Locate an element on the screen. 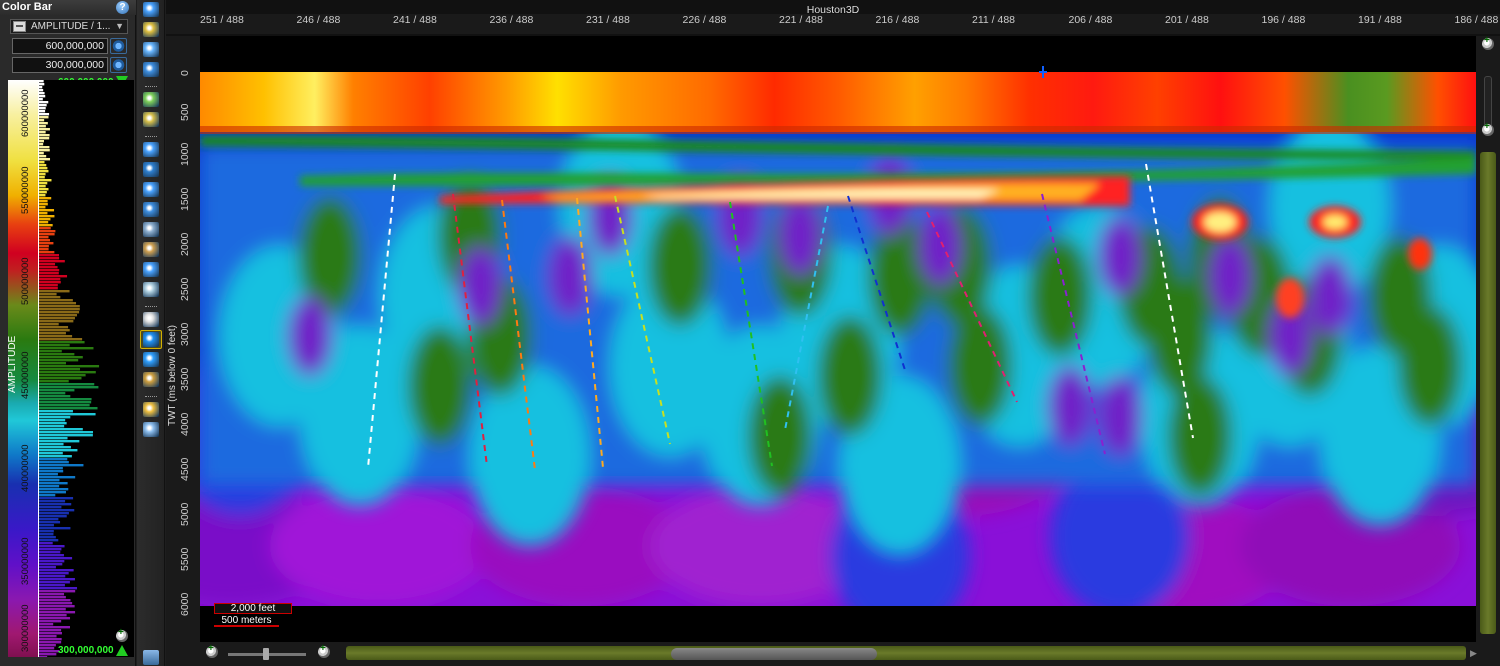  cb-tick-label: 450000000 is located at coordinates (25, 375).